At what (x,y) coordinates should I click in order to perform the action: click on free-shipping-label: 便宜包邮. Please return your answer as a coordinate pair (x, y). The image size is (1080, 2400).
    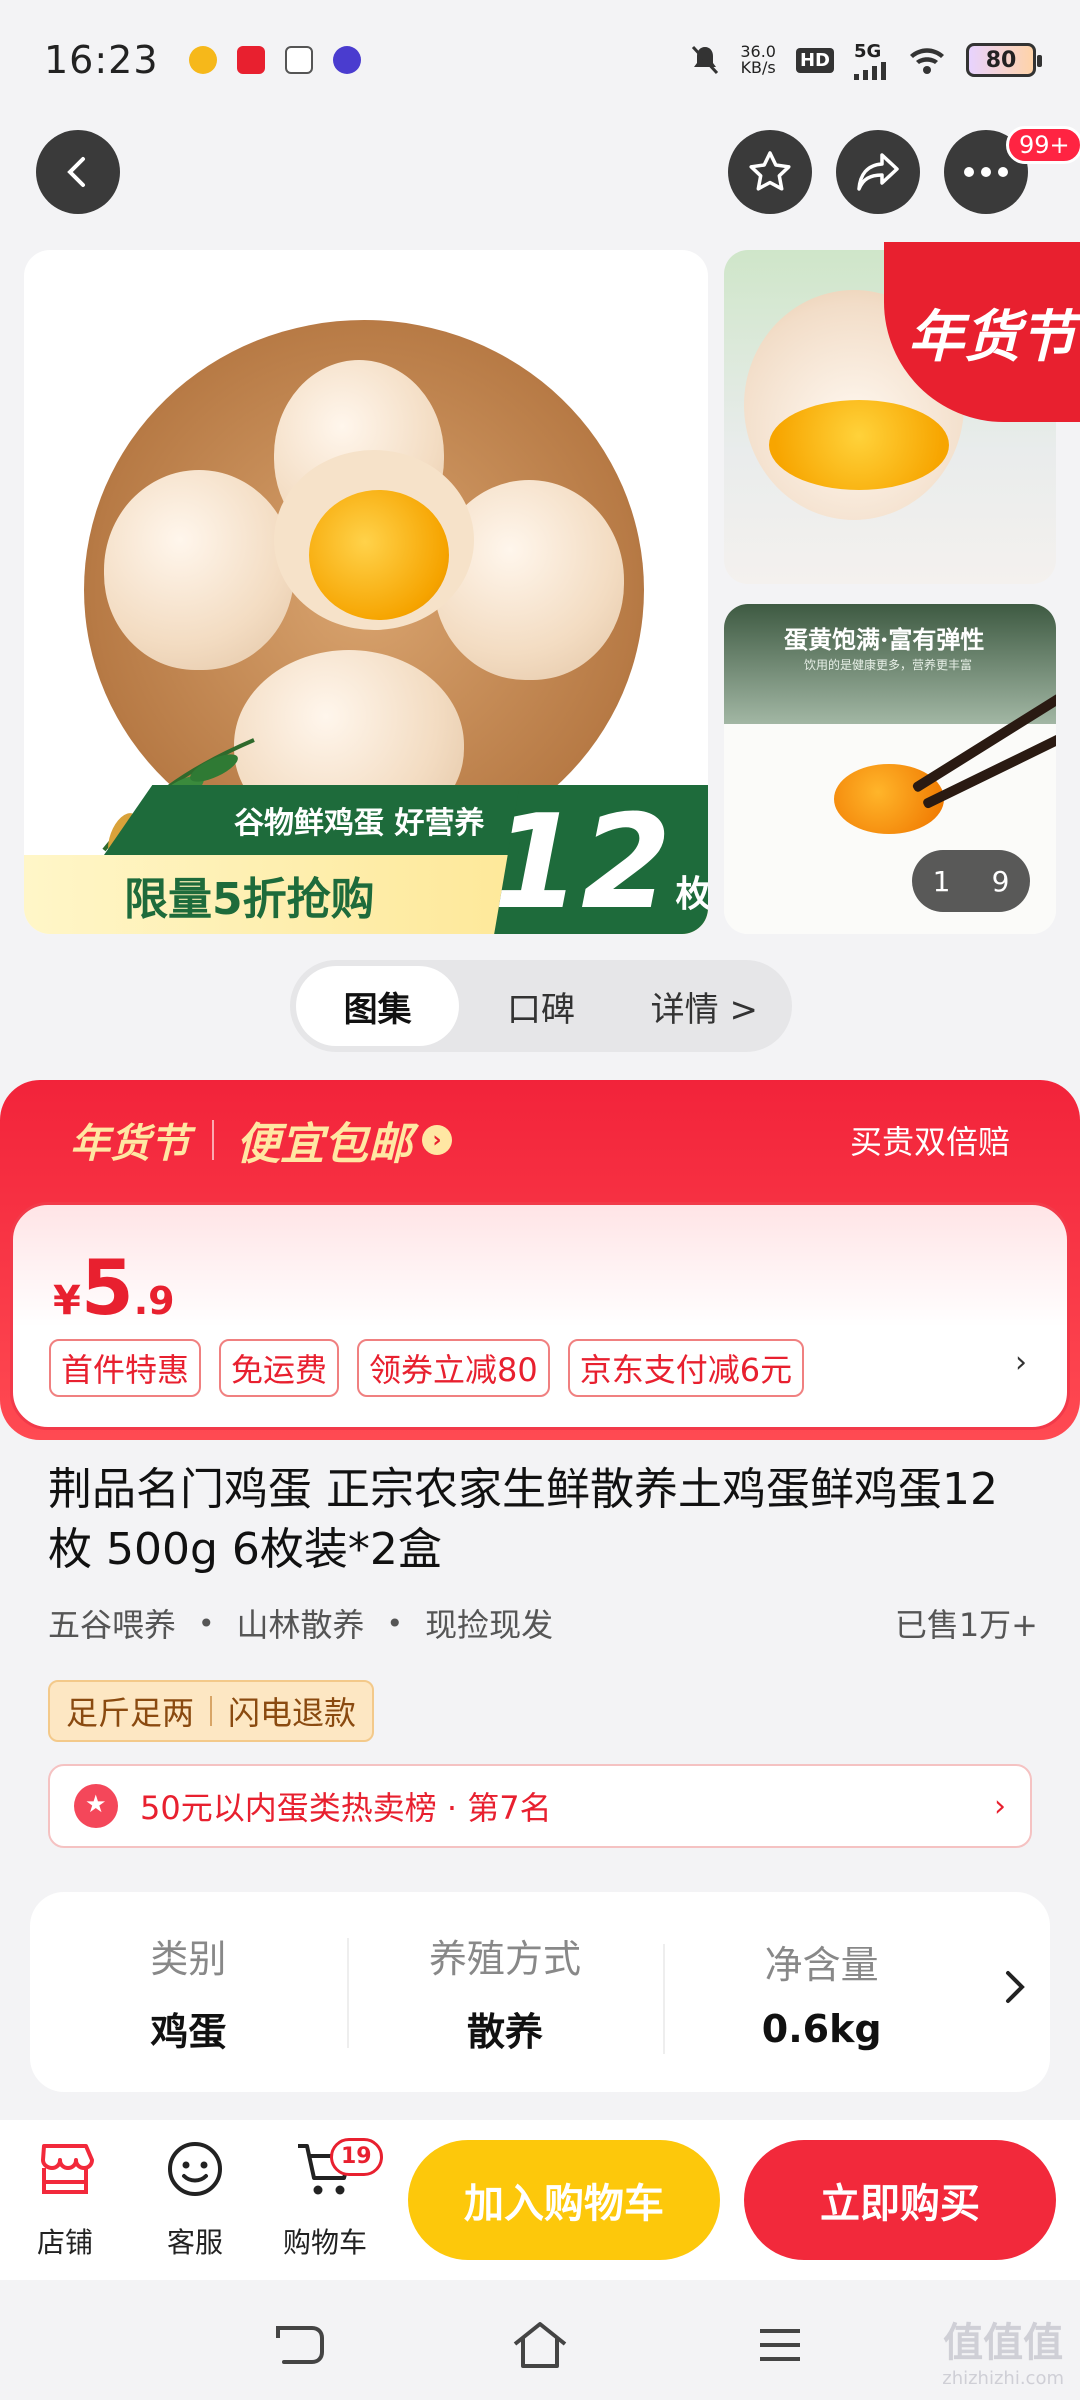
    Looking at the image, I should click on (324, 1144).